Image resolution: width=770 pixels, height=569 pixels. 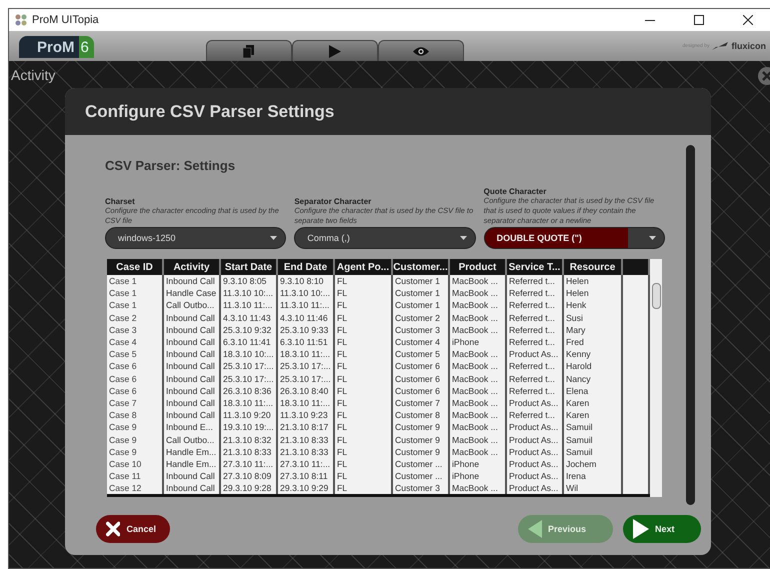 What do you see at coordinates (305, 488) in the screenshot?
I see `table-cell: 29.3.10 9:29` at bounding box center [305, 488].